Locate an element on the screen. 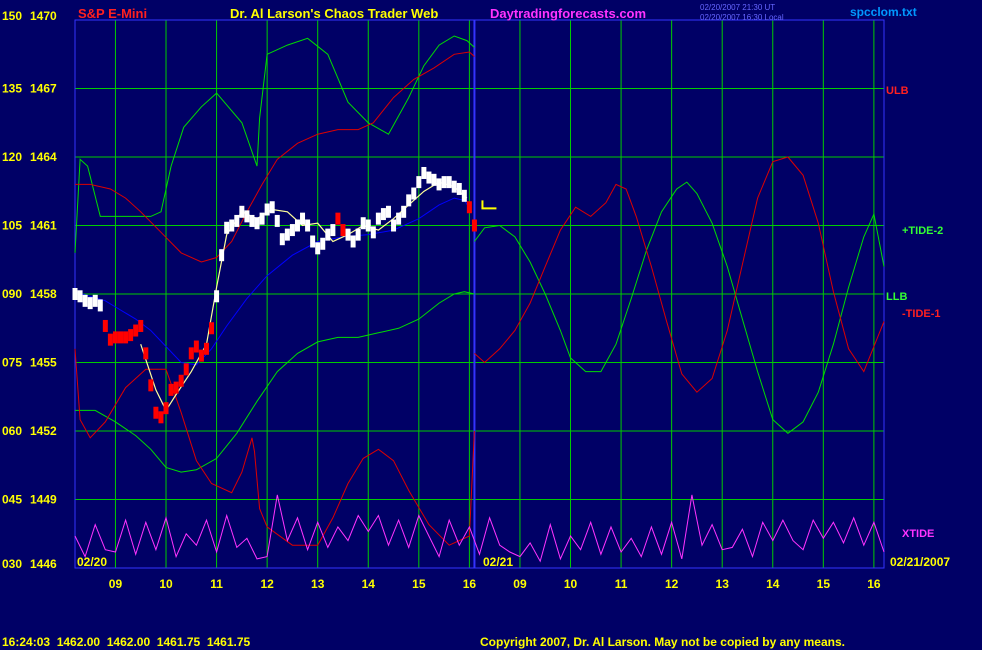 The image size is (982, 650). y-tick-price: 1464 is located at coordinates (43, 157).